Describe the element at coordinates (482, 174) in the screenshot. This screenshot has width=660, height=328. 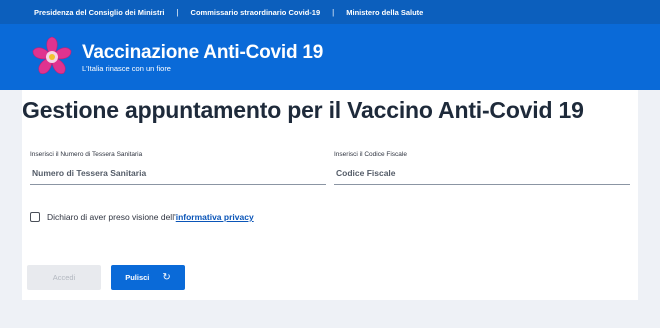
I see `codice-fiscale-input` at that location.